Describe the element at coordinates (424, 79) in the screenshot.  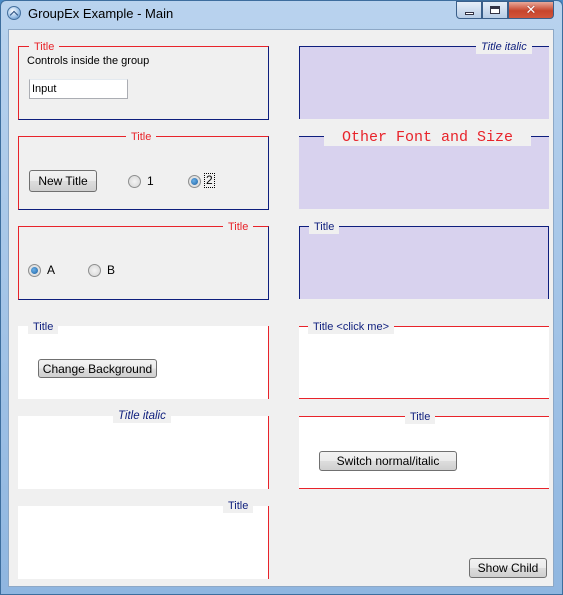
I see `group-box-r1: Title italic` at that location.